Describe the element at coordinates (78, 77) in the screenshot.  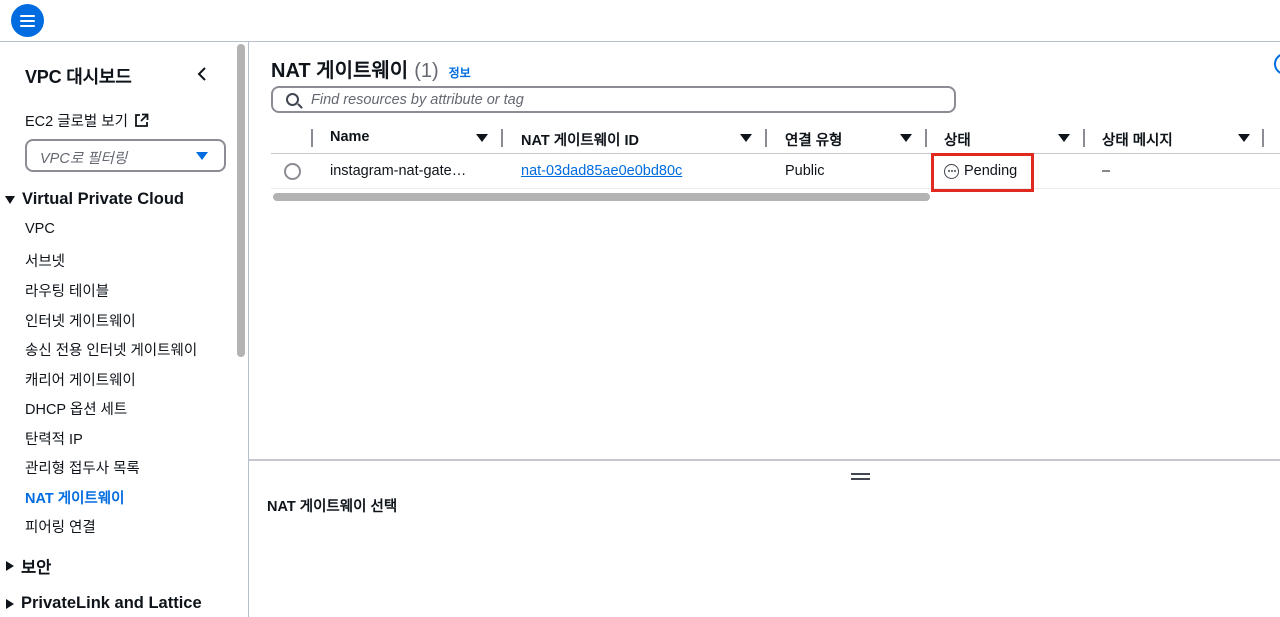
I see `sidebar-title: VPC 대시보드` at that location.